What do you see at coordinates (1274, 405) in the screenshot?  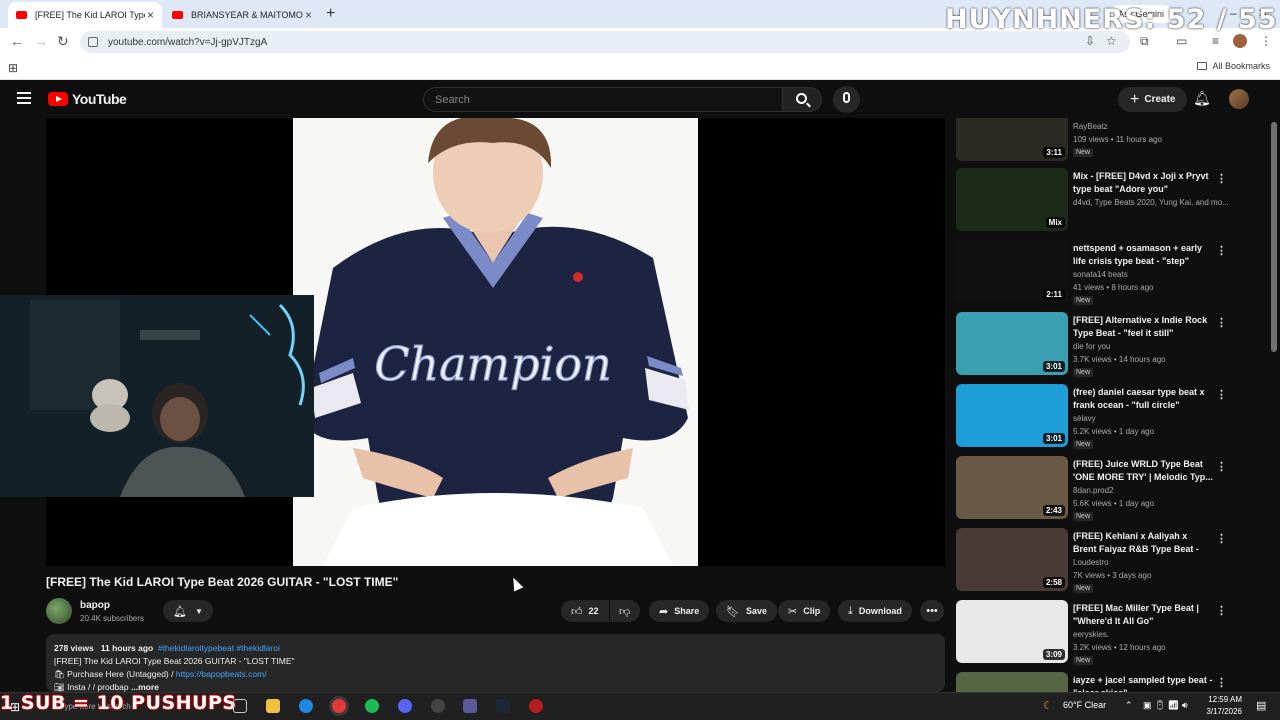 I see `page-scrollbar` at bounding box center [1274, 405].